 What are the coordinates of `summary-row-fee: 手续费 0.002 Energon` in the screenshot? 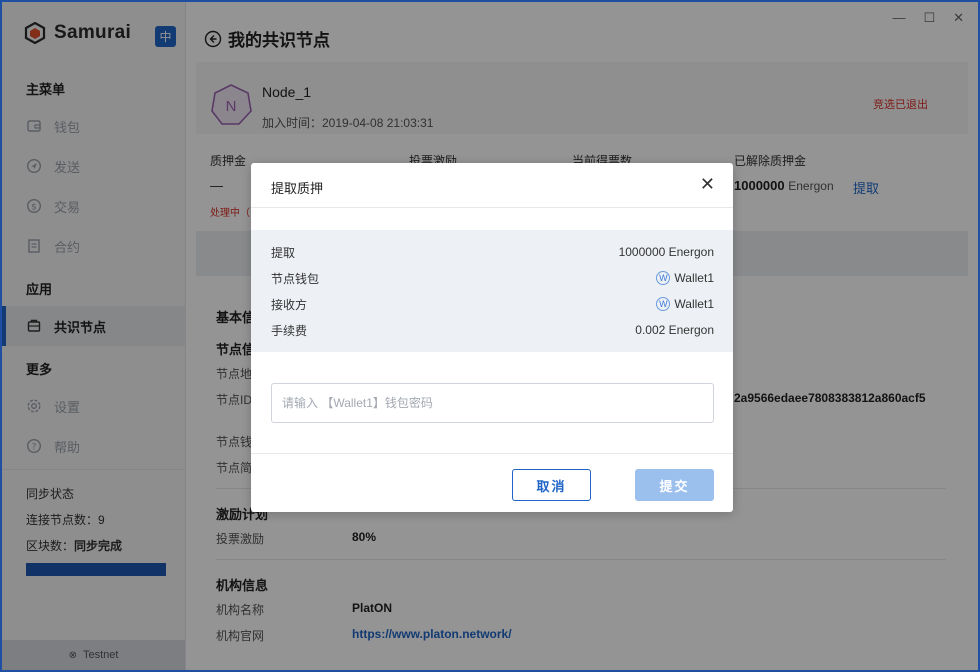 It's located at (492, 330).